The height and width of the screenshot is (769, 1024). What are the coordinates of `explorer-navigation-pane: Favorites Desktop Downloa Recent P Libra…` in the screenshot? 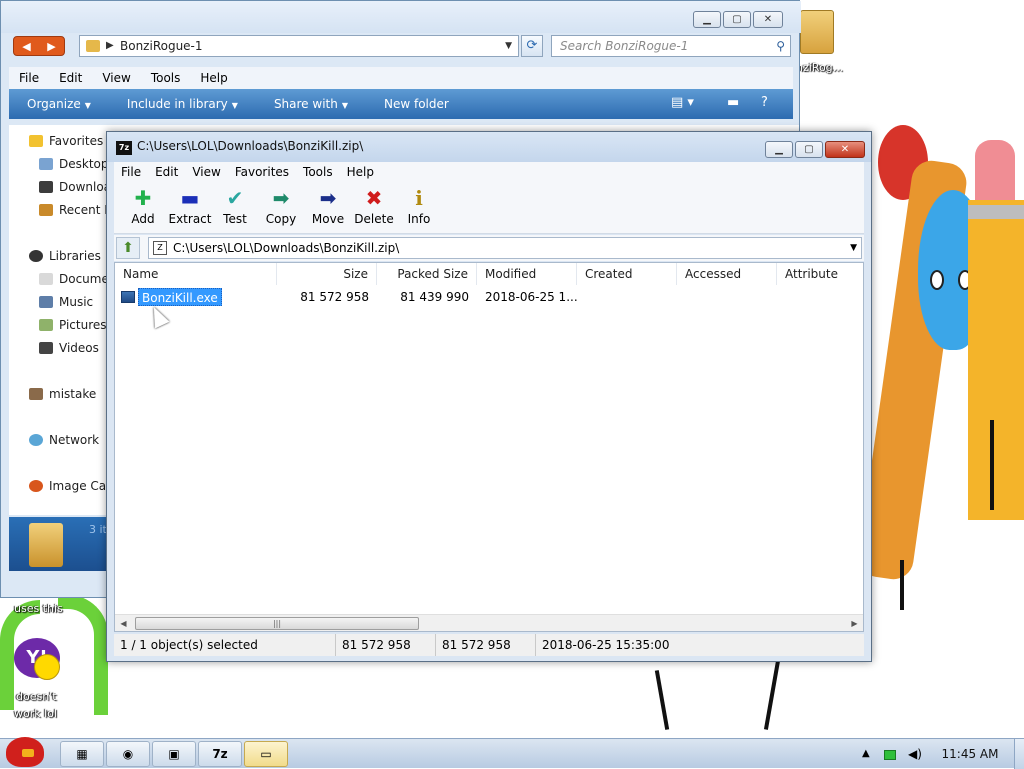 It's located at (59, 320).